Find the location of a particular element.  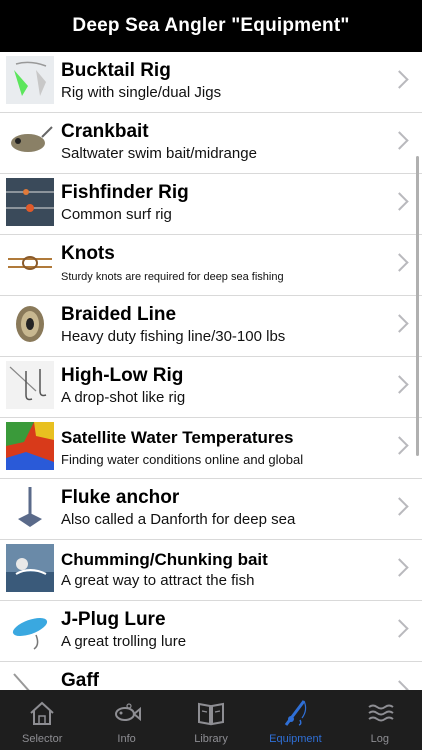

fishfinder-rig-thumbnail is located at coordinates (30, 202).